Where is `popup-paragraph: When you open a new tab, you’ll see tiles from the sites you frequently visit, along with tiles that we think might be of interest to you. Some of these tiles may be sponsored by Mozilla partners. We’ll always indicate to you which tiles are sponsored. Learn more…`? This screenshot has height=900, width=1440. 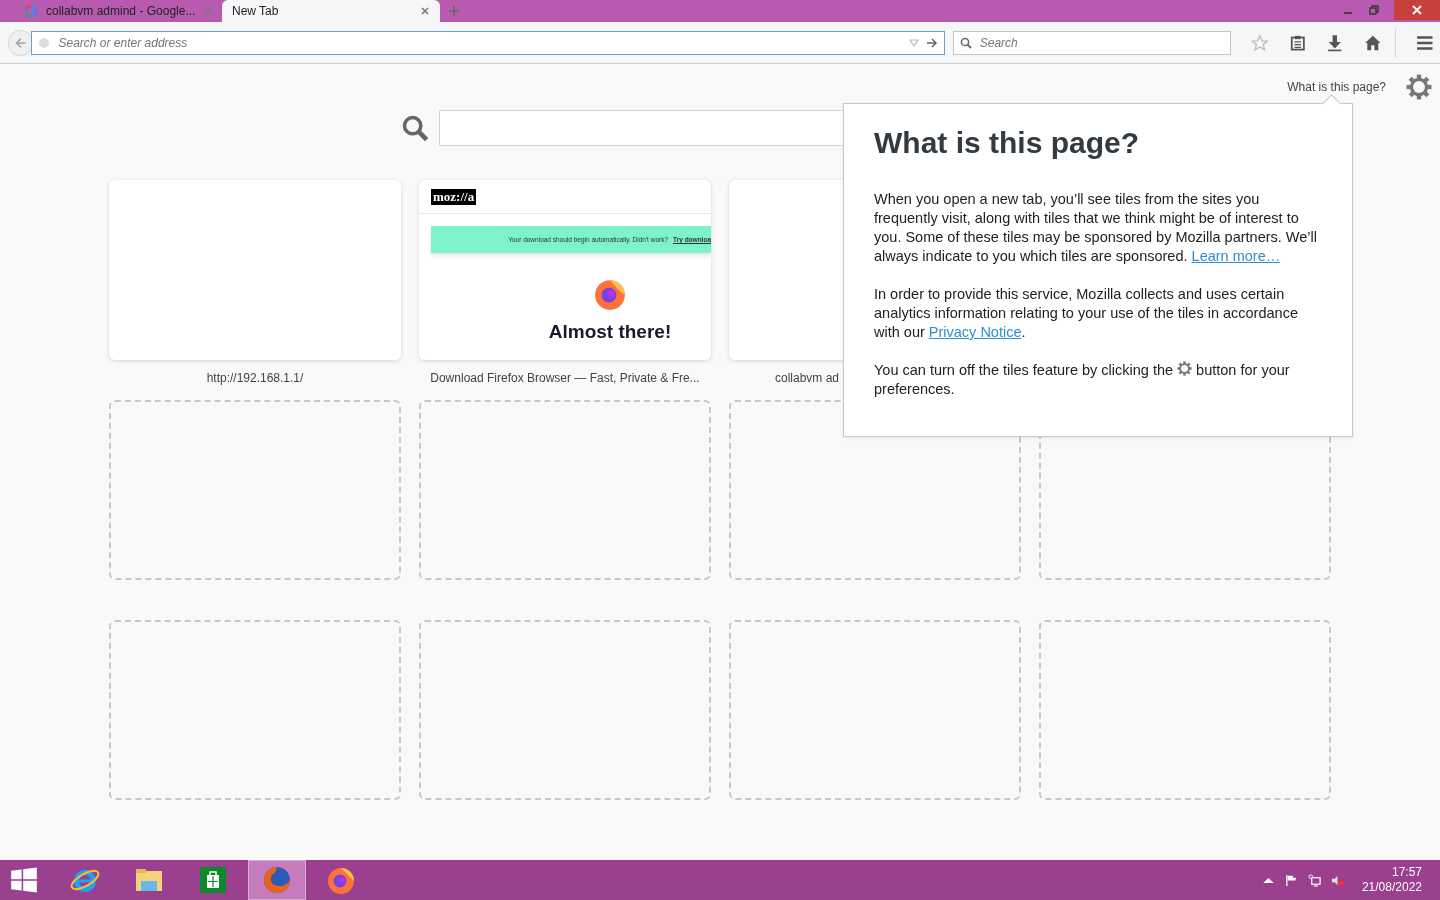 popup-paragraph: When you open a new tab, you’ll see tiles from the sites you frequently visit, along with tiles that we think might be of interest to you. Some of these tiles may be sponsored by Mozilla partners. We’ll always indicate to you which tiles are sponsored. Learn more… is located at coordinates (1096, 228).